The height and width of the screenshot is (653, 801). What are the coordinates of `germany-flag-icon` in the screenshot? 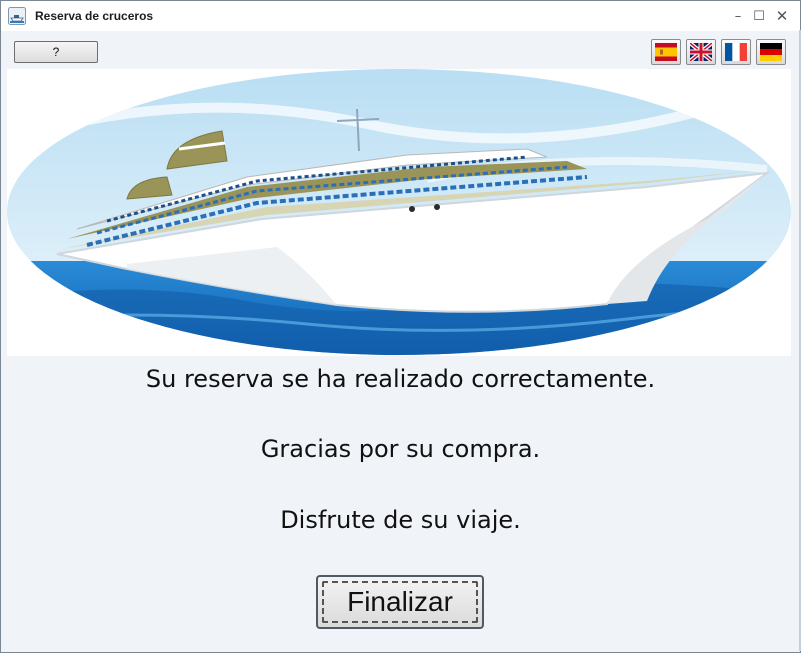 It's located at (771, 52).